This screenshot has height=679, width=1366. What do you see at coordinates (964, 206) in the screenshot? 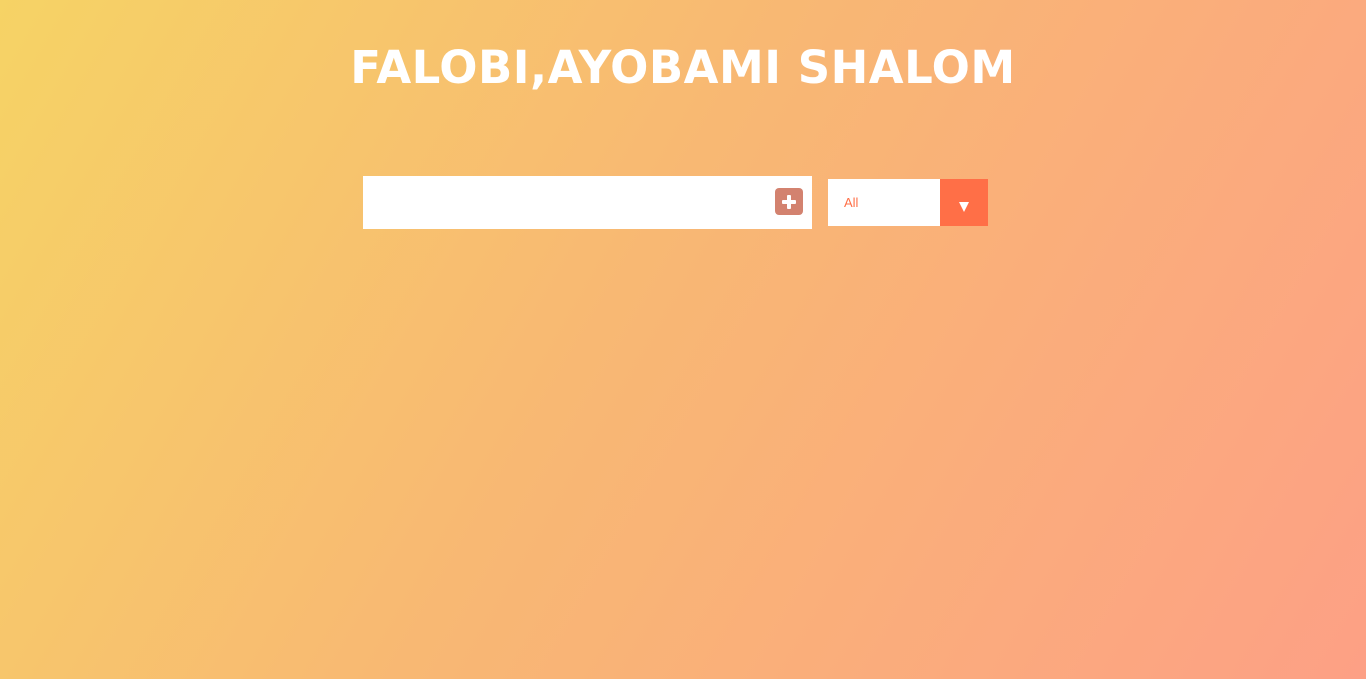
I see `chevron-down-icon` at bounding box center [964, 206].